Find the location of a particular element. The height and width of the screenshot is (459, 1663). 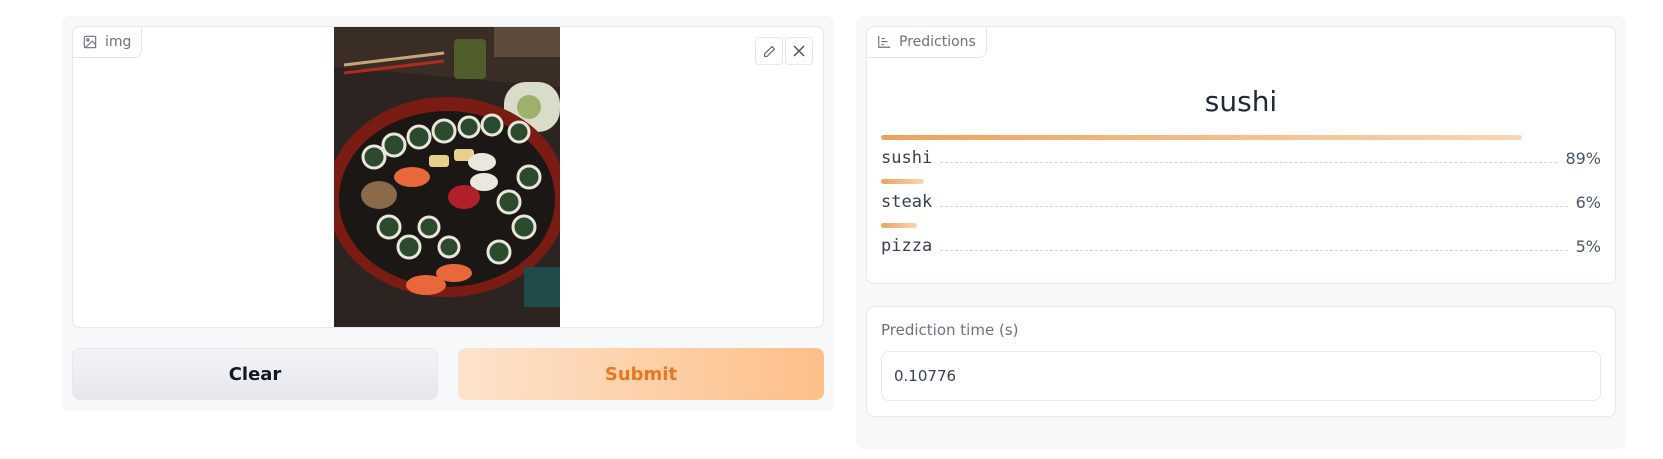

image-input-tag: img is located at coordinates (108, 42).